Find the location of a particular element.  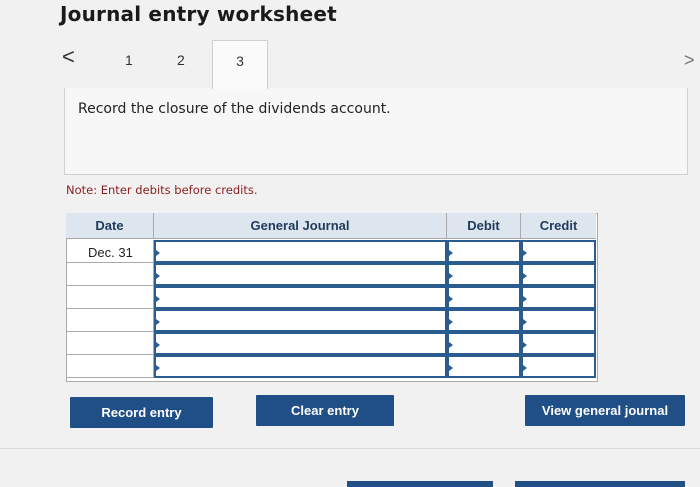

tab-1: 1 is located at coordinates (129, 60).